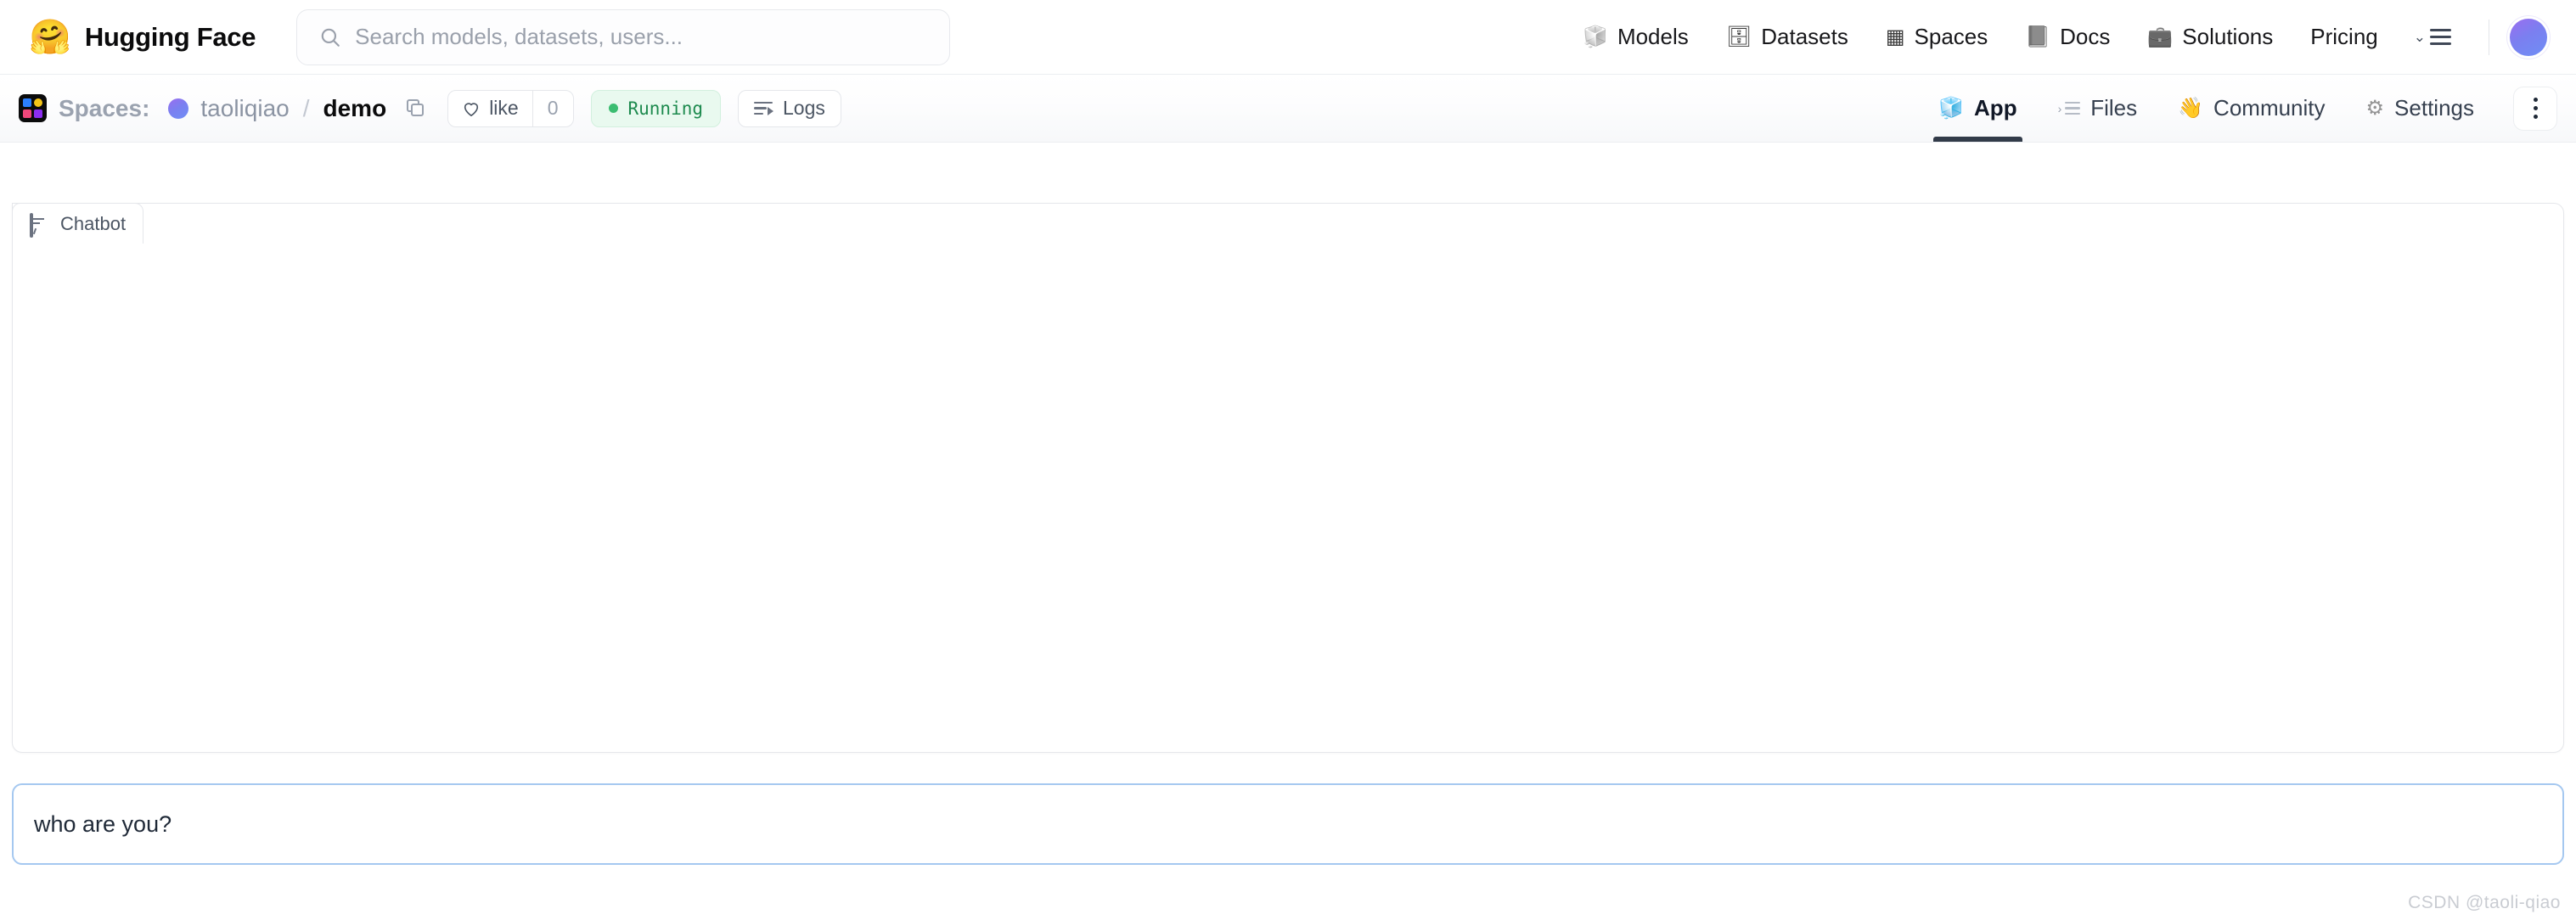 This screenshot has width=2576, height=920. What do you see at coordinates (1288, 824) in the screenshot?
I see `chat-textbox: who are you?` at bounding box center [1288, 824].